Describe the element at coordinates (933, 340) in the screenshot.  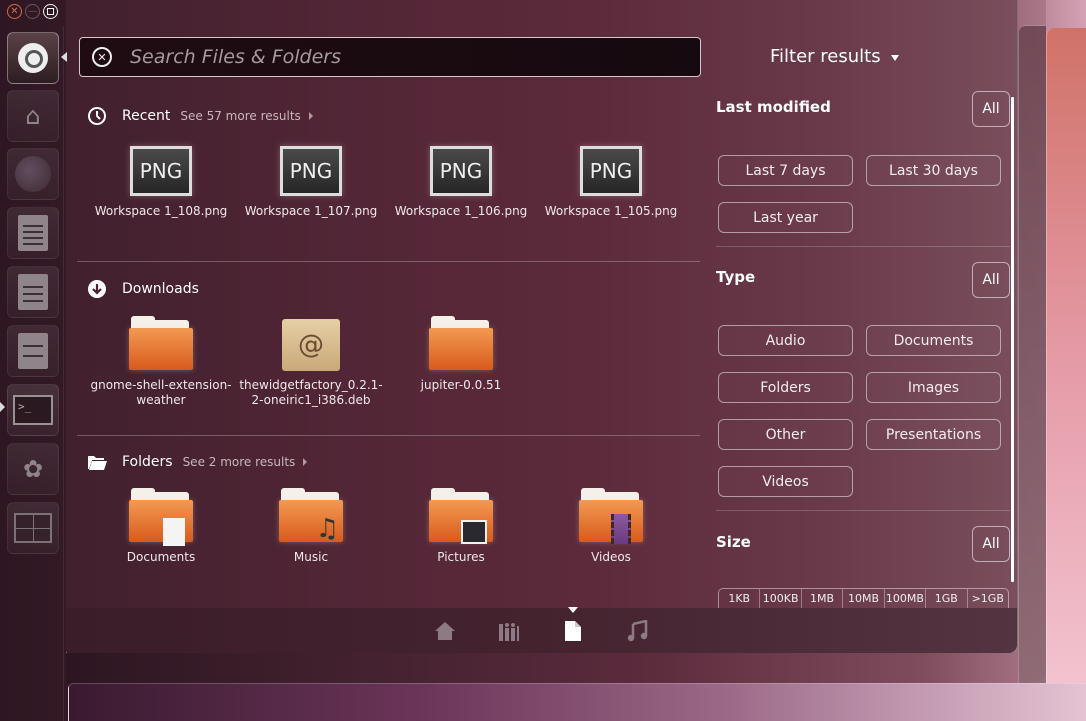
I see `filter-type-documents: Documents` at that location.